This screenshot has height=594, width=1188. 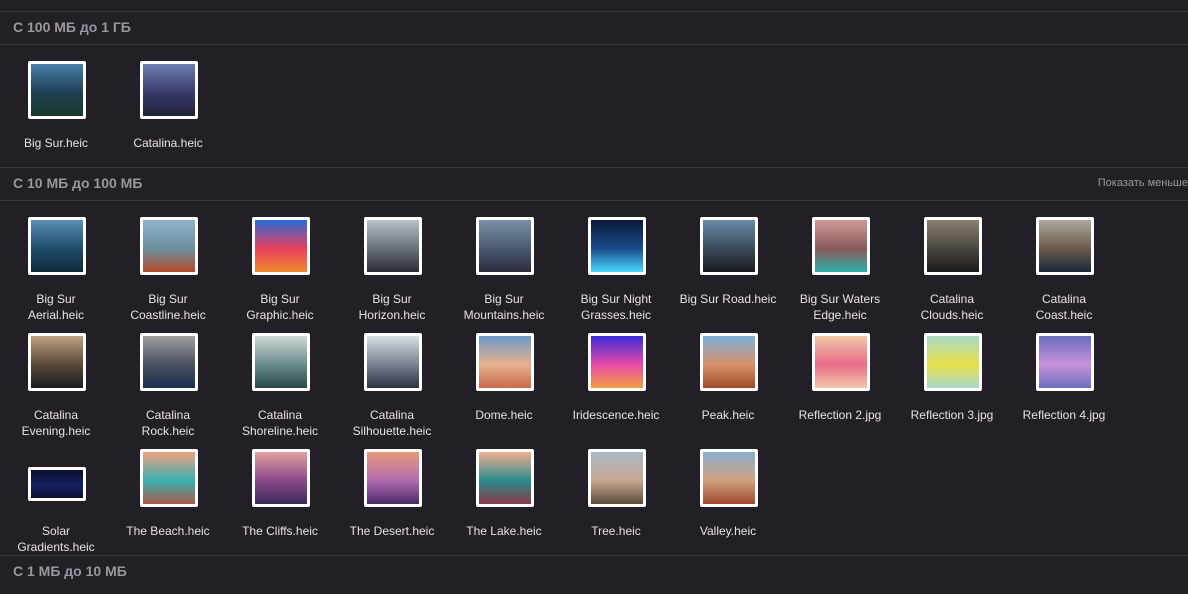 I want to click on file-name: Solar Gradients.heic, so click(x=56, y=539).